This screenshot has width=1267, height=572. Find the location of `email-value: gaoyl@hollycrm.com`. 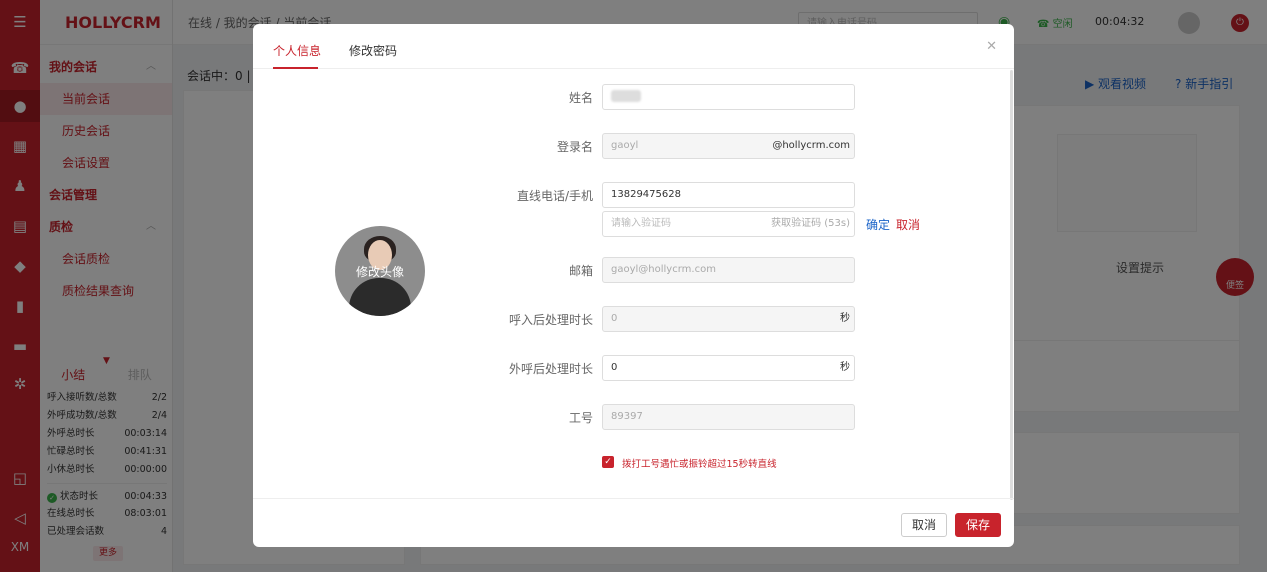

email-value: gaoyl@hollycrm.com is located at coordinates (663, 269).